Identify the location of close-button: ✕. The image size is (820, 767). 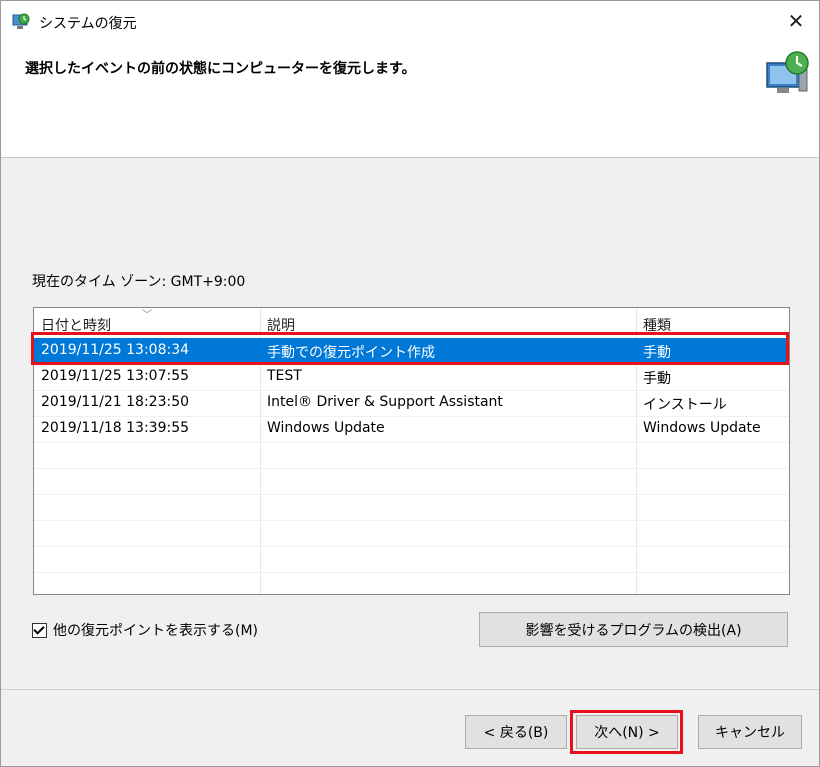
(796, 21).